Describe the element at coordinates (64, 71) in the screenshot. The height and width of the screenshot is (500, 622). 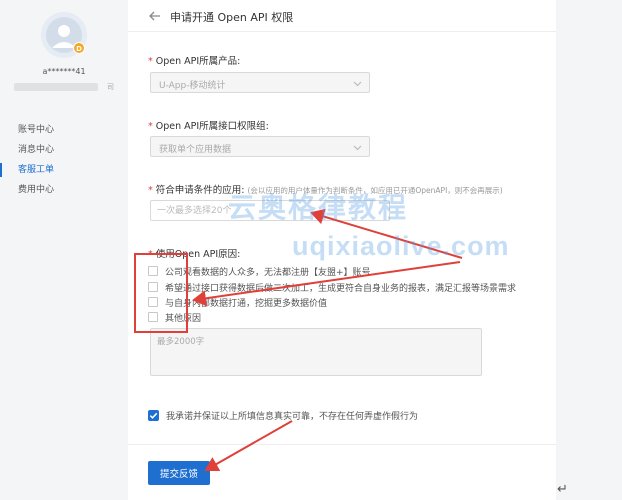
I see `account-name: a*******41` at that location.